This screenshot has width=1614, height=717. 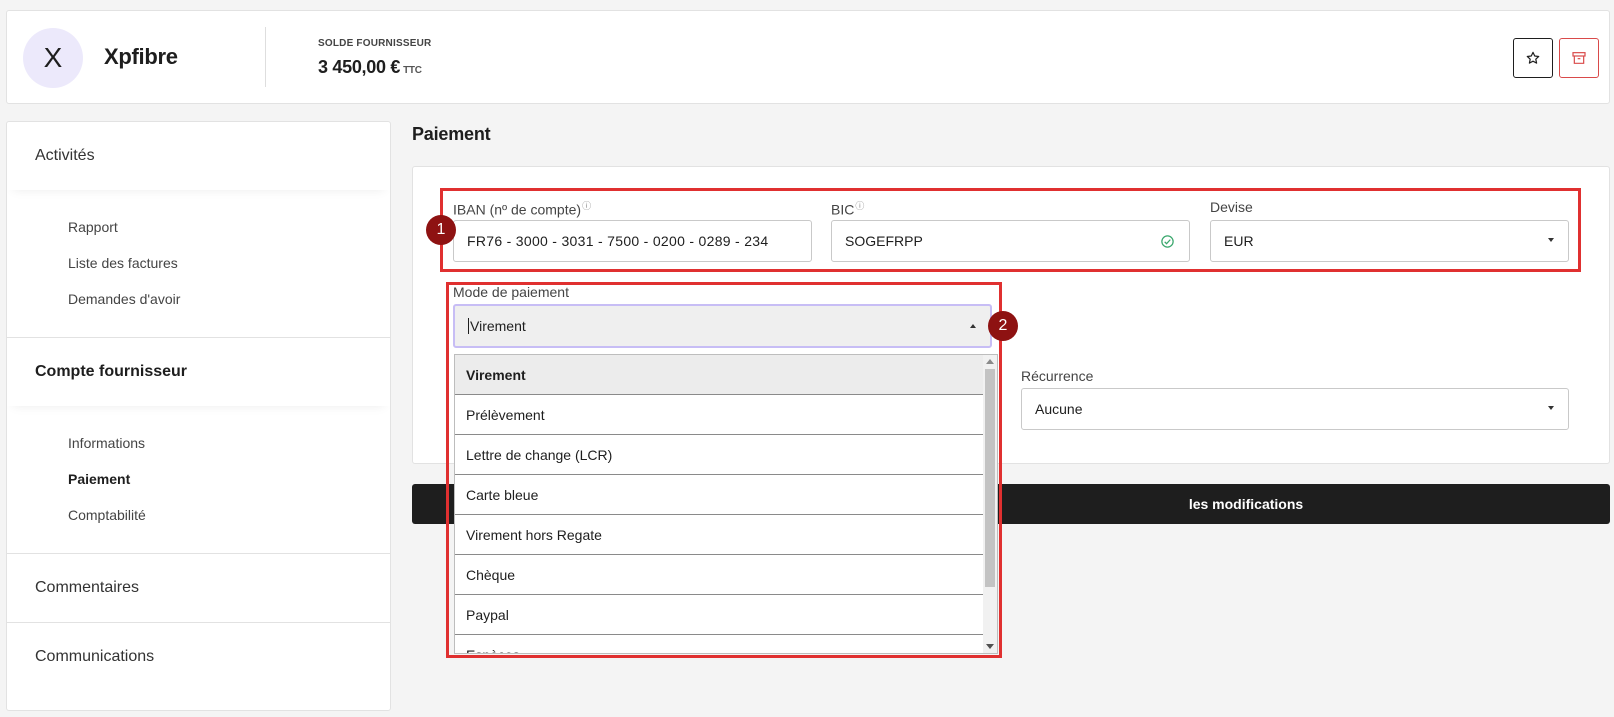 What do you see at coordinates (451, 134) in the screenshot?
I see `page-title: Paiement` at bounding box center [451, 134].